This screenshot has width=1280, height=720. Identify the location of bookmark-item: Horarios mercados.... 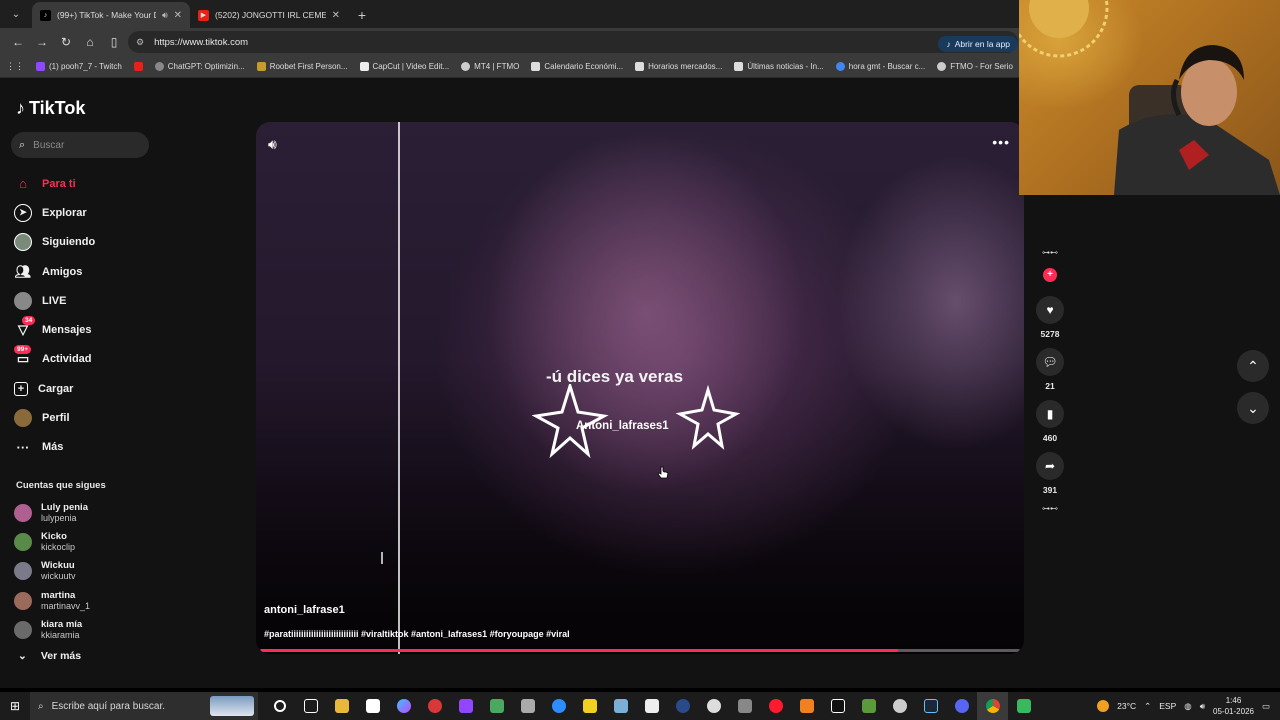
(678, 66).